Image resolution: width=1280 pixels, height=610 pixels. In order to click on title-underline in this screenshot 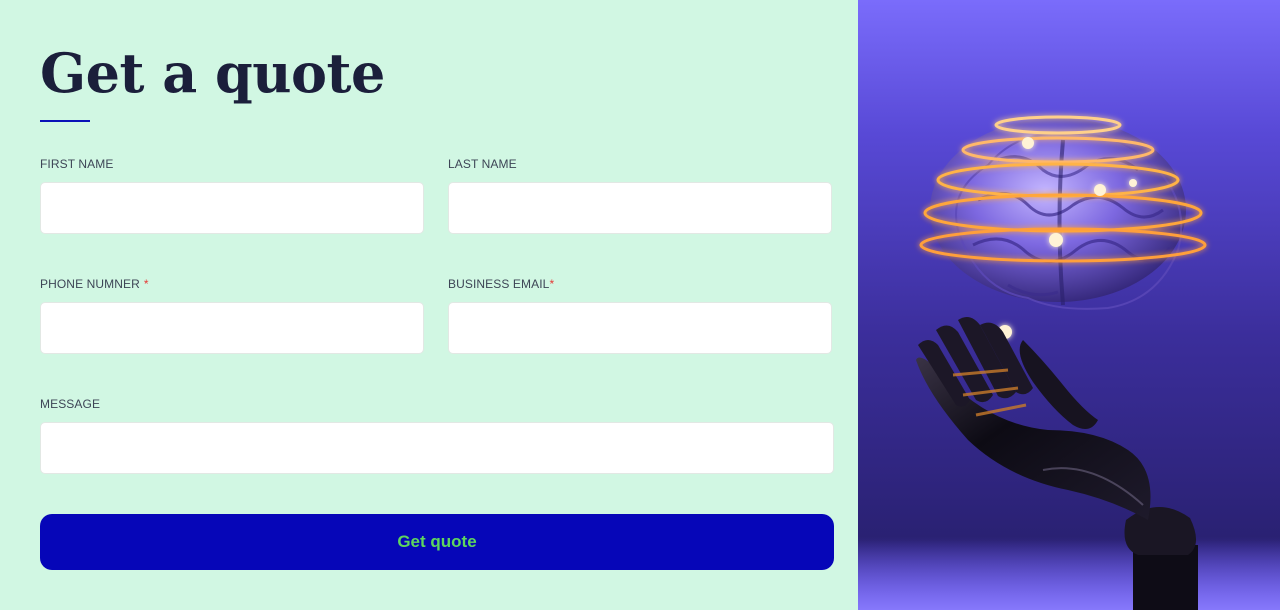, I will do `click(65, 121)`.